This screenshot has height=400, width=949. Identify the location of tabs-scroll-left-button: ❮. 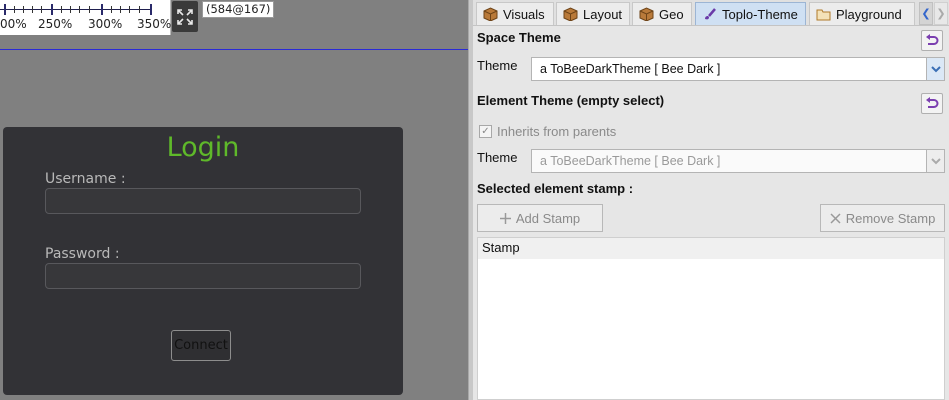
(926, 13).